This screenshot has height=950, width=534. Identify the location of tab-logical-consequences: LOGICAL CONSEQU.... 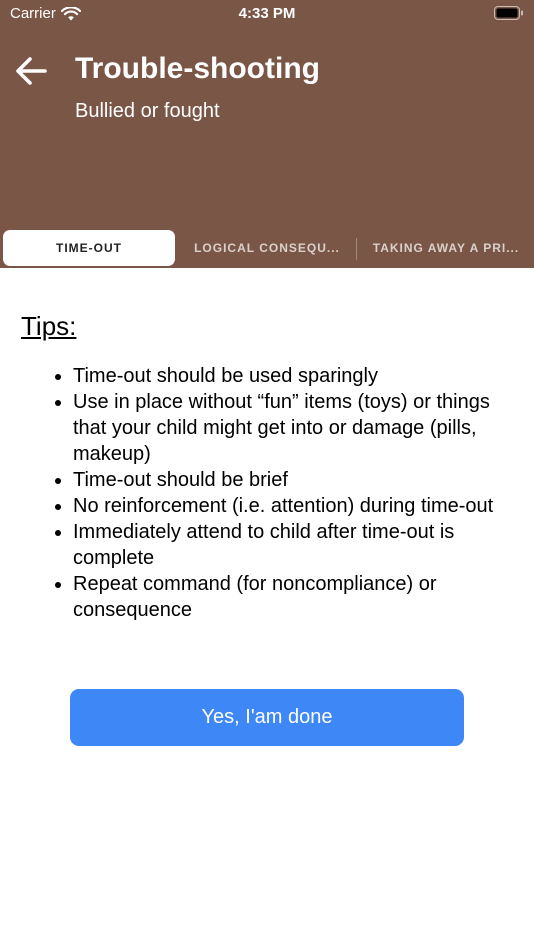
(267, 248).